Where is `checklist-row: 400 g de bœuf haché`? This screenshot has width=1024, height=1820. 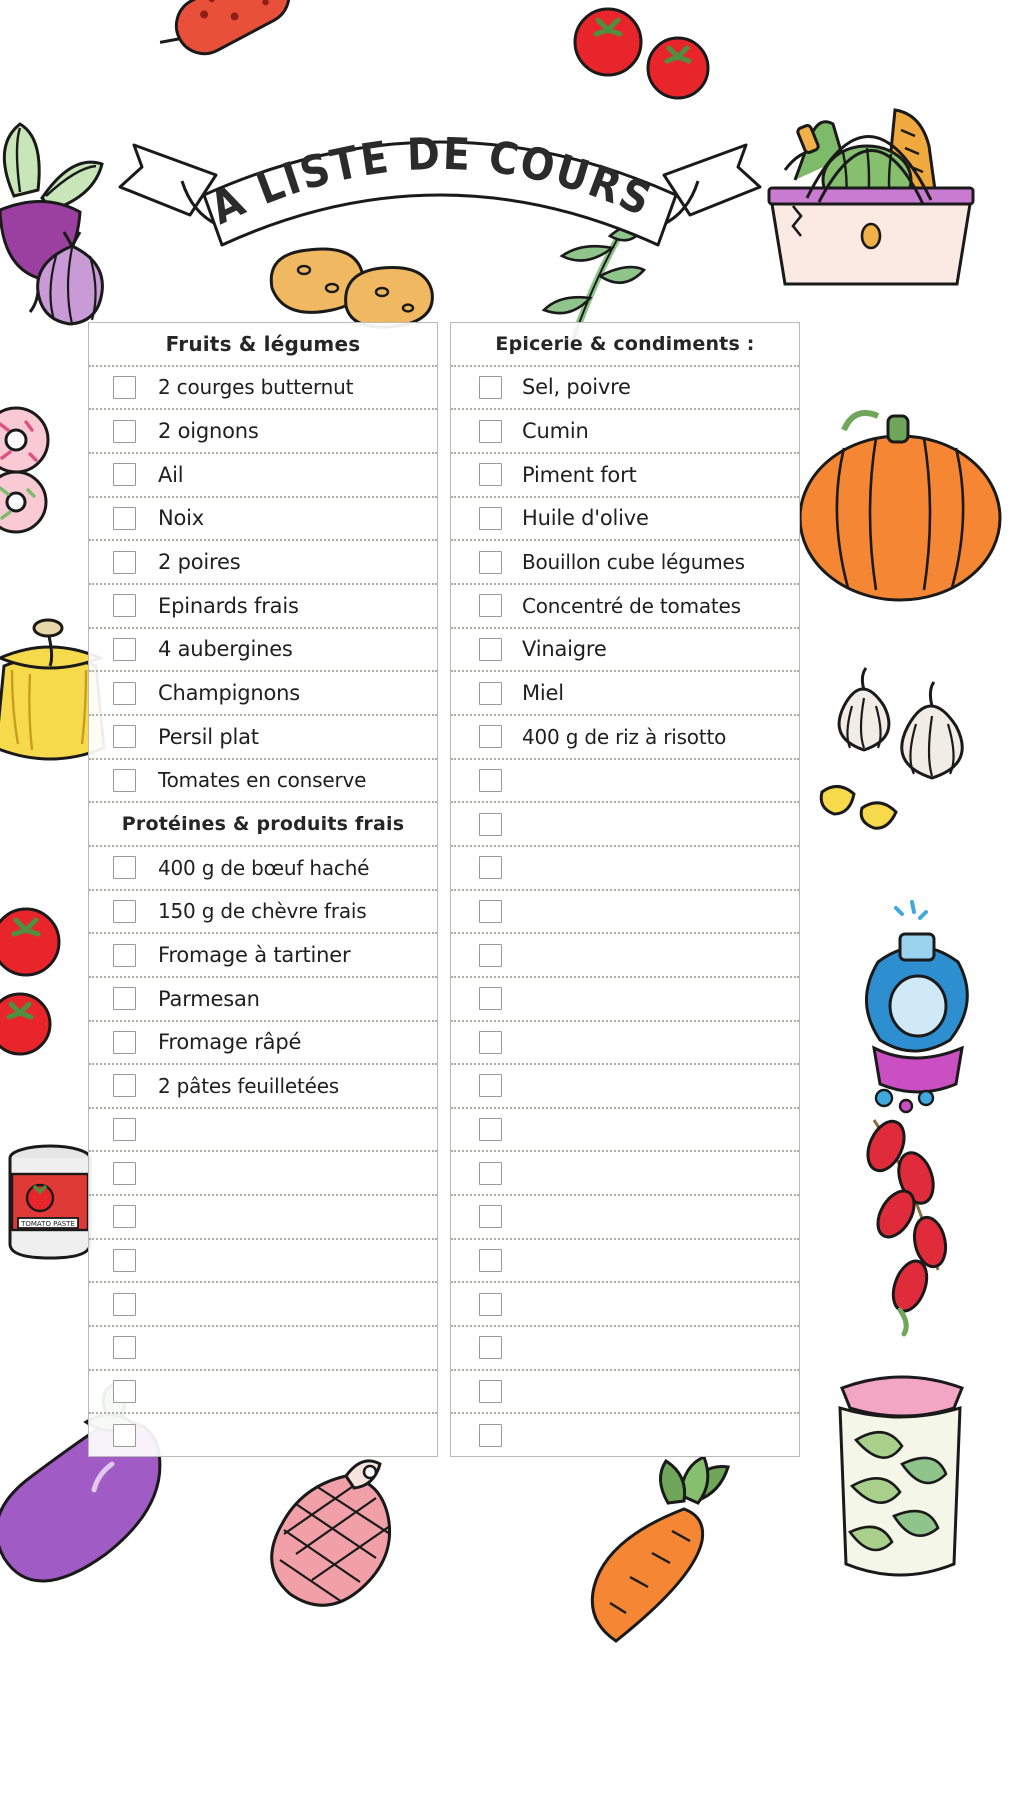 checklist-row: 400 g de bœuf haché is located at coordinates (263, 869).